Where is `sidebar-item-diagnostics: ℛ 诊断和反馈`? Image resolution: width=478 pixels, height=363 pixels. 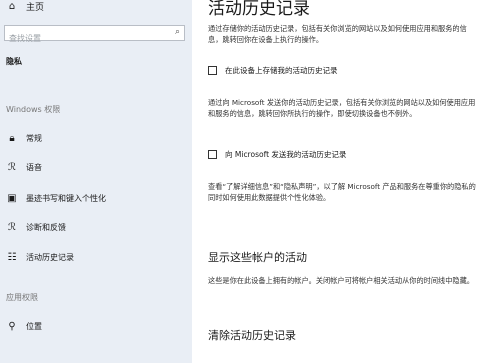 sidebar-item-diagnostics: ℛ 诊断和反馈 is located at coordinates (36, 227).